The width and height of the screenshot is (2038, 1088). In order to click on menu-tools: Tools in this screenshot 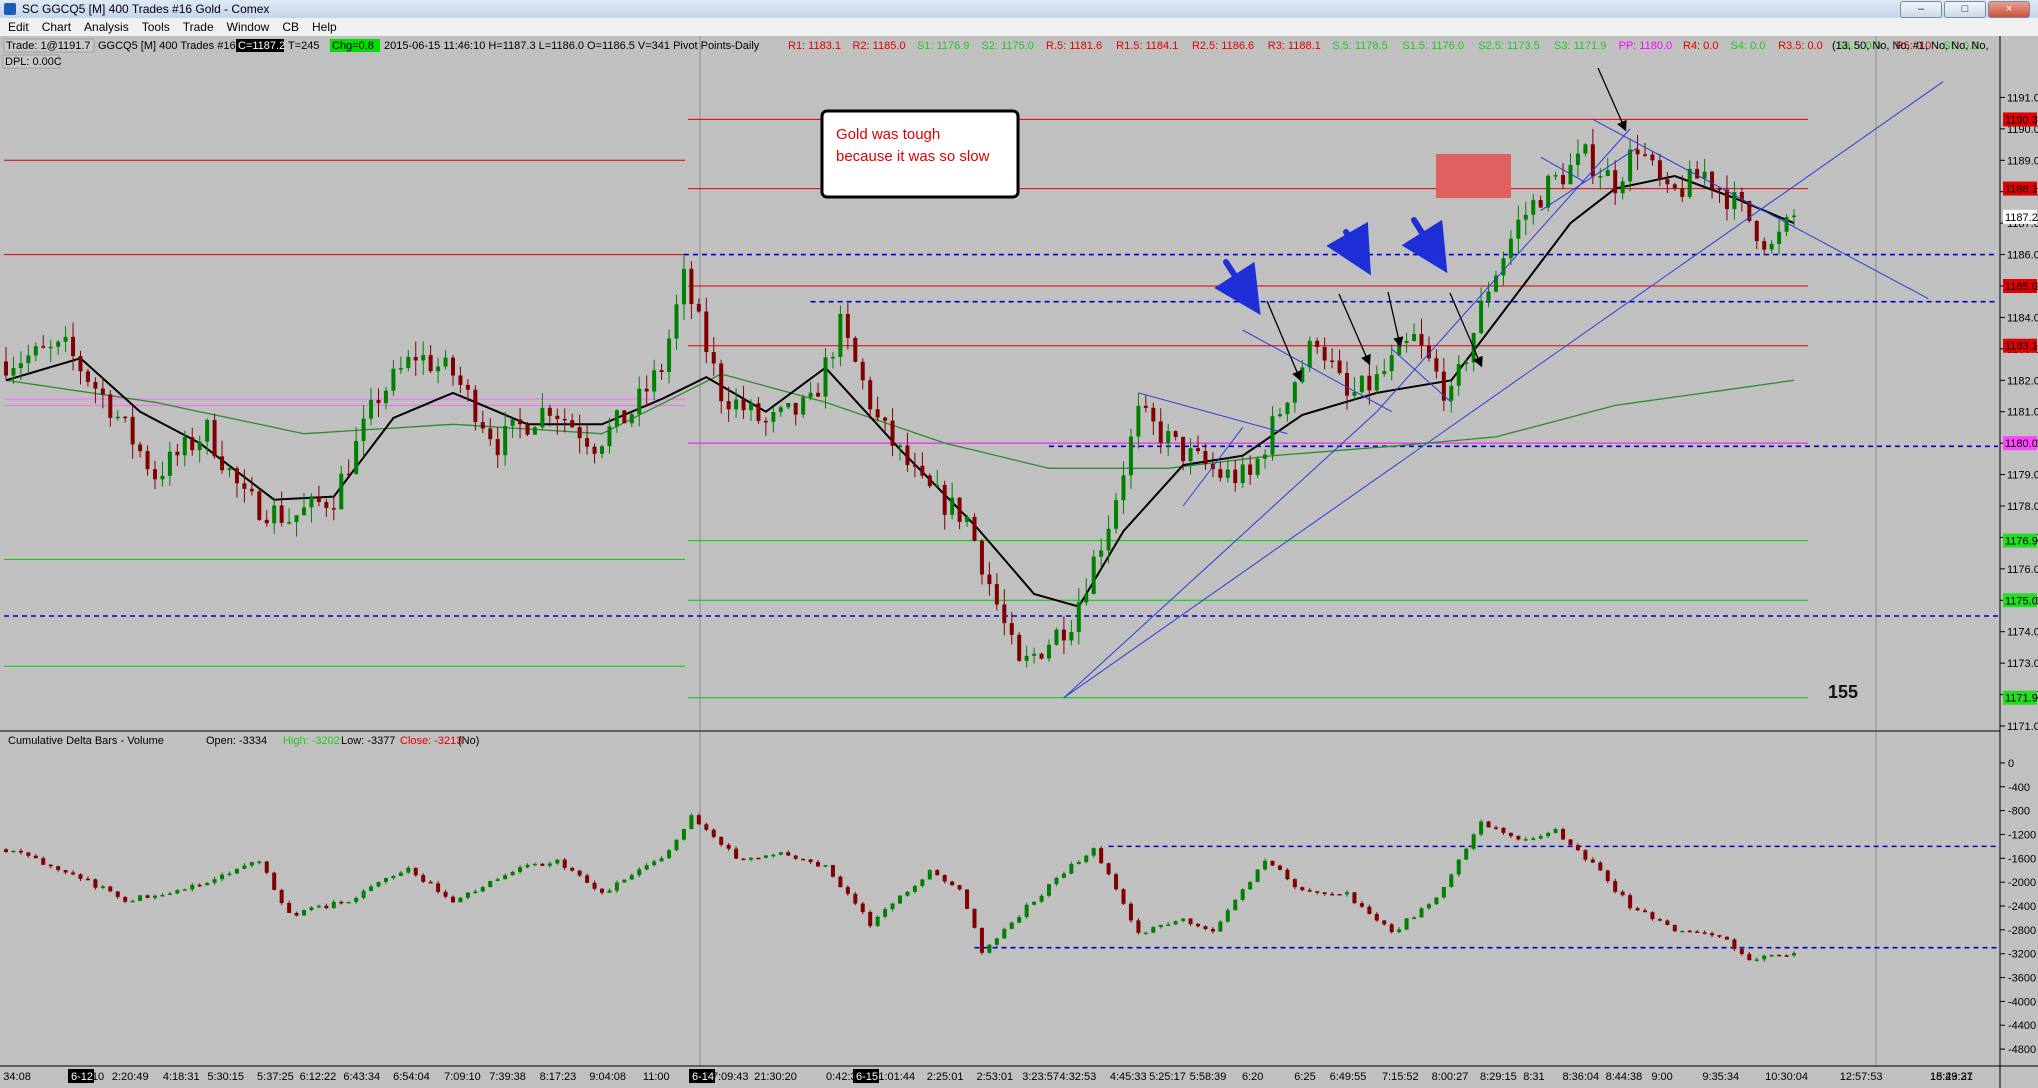, I will do `click(154, 26)`.